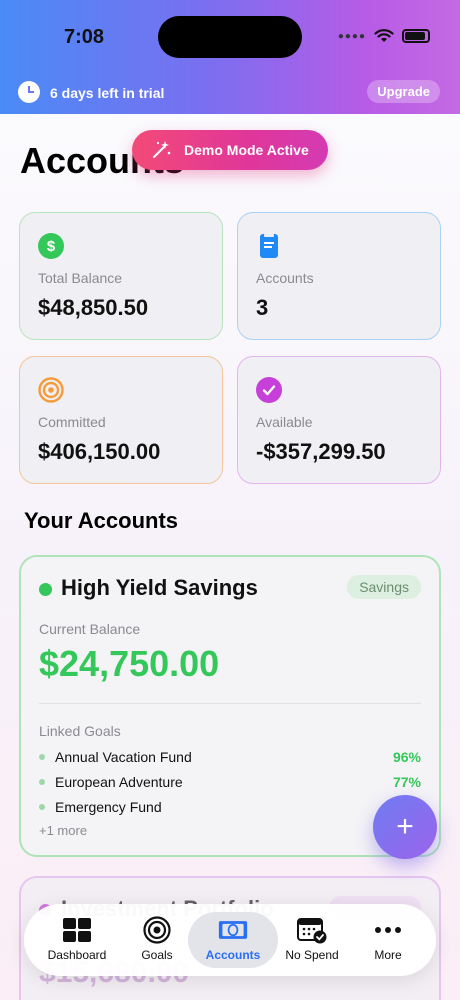  I want to click on card-icon, so click(269, 246).